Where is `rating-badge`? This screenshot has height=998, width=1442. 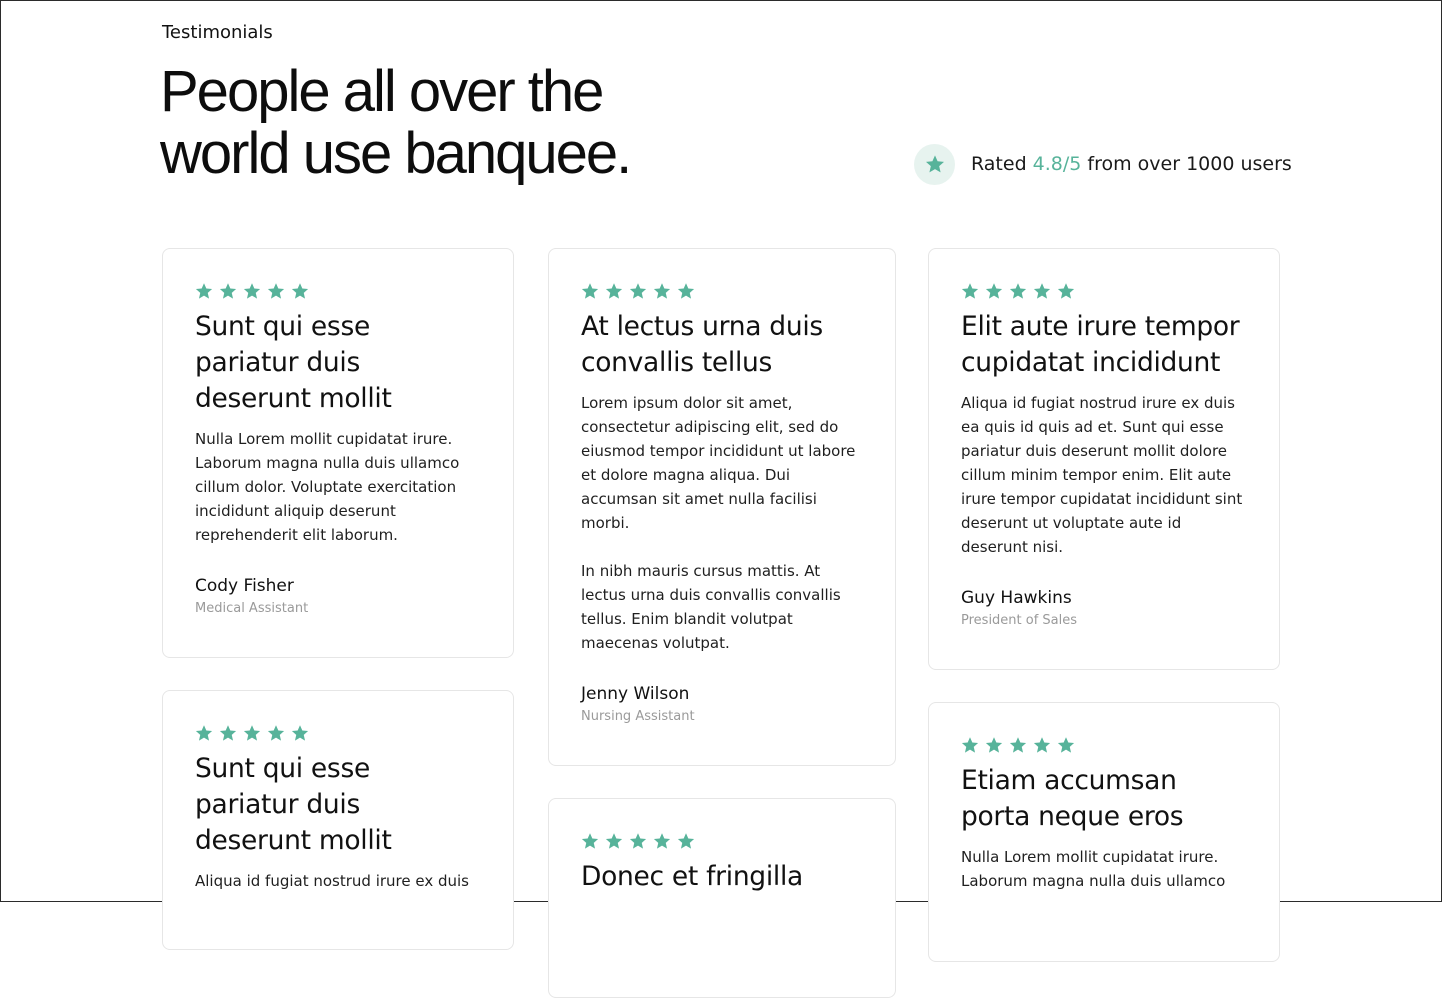 rating-badge is located at coordinates (934, 164).